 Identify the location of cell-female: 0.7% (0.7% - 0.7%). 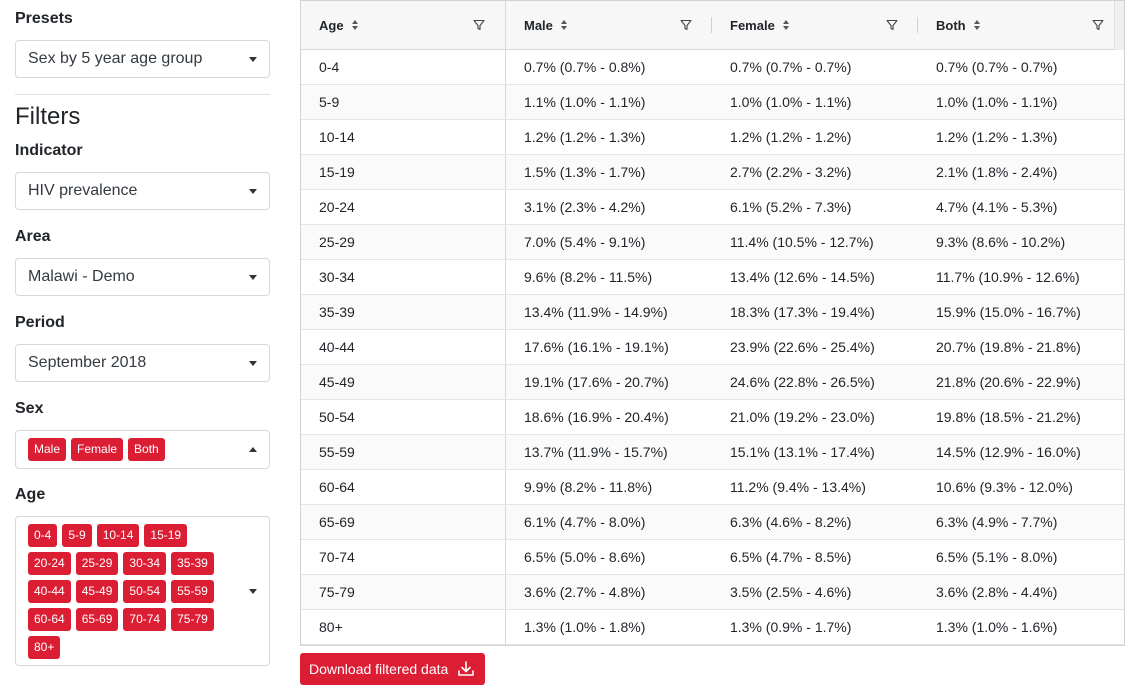
(791, 67).